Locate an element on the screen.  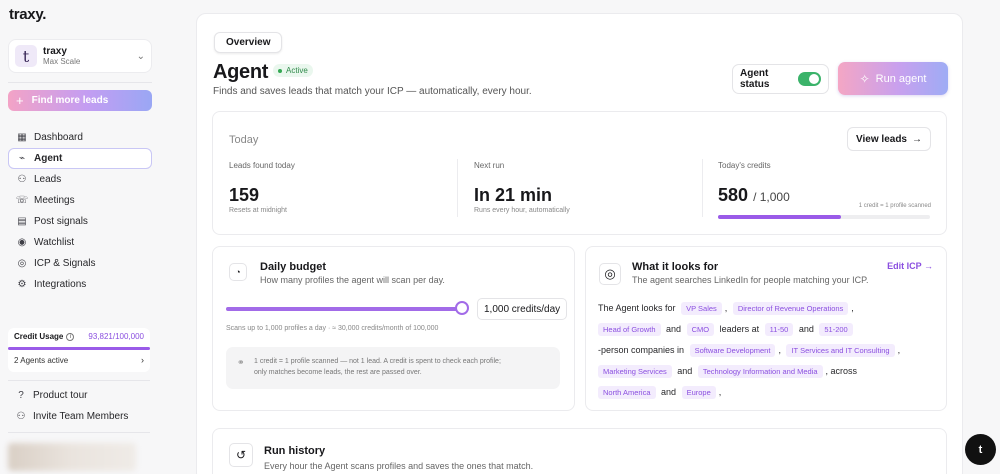
bot-icon: ⌁ is located at coordinates (22, 158).